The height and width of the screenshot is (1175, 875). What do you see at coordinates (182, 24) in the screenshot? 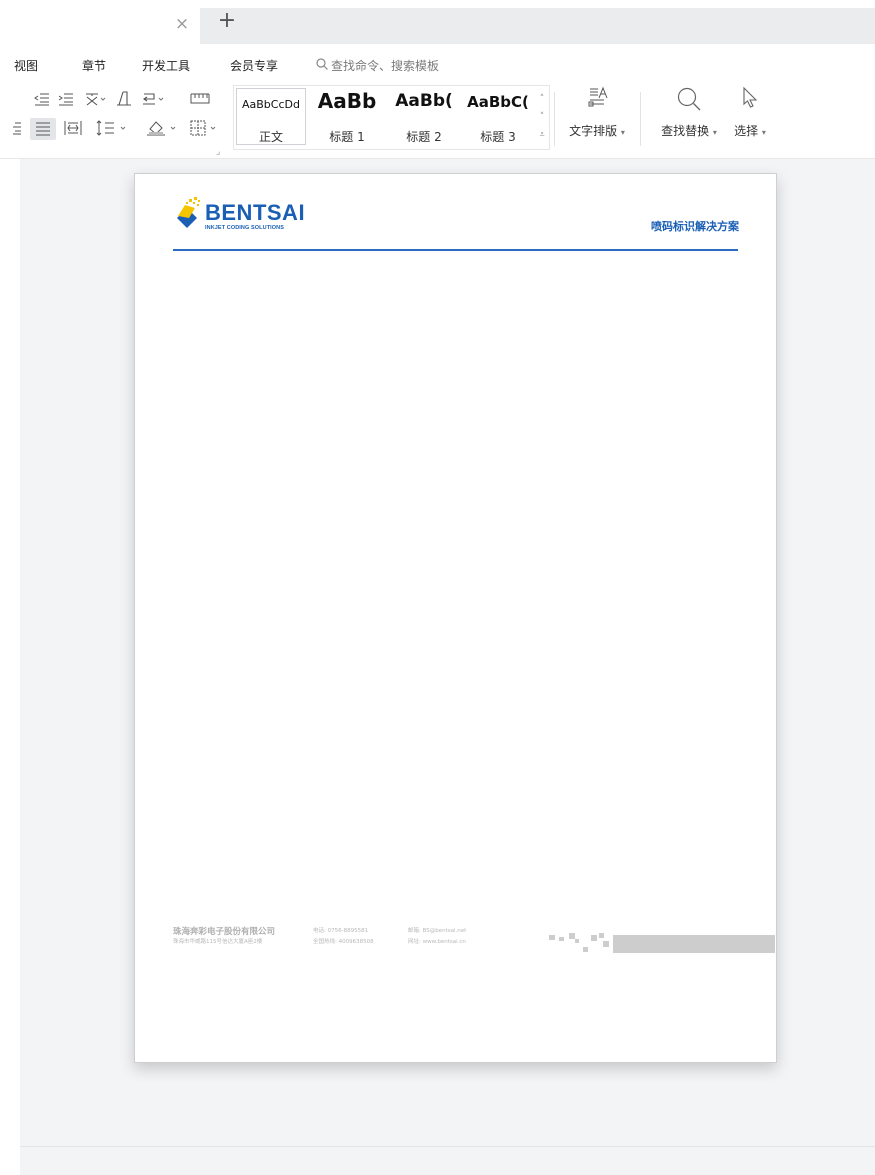
I see `close-tab-icon: ×` at bounding box center [182, 24].